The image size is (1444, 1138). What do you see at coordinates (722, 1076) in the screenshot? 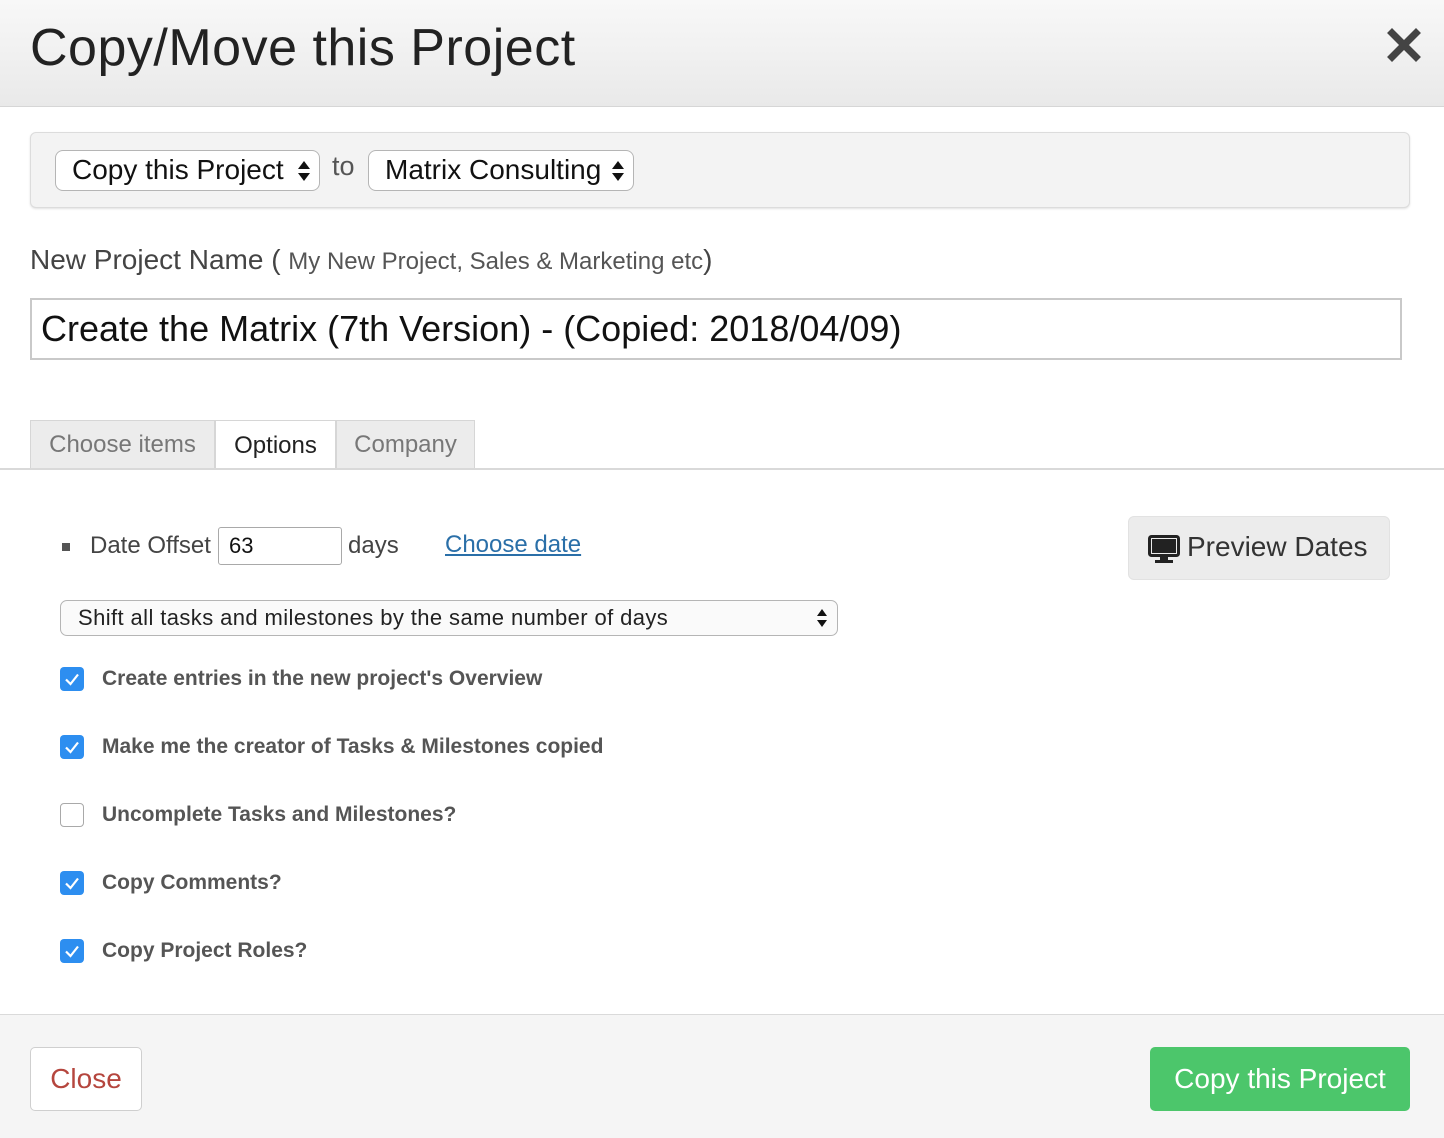
I see `dialog-footer: Close Copy this Project` at bounding box center [722, 1076].